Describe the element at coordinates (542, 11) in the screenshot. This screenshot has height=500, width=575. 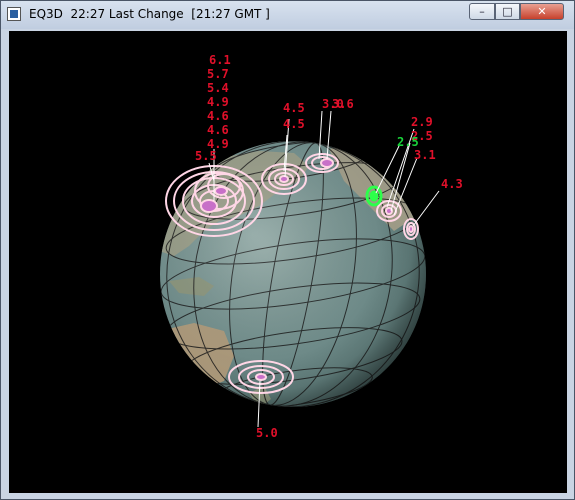
I see `close-button: ✕` at that location.